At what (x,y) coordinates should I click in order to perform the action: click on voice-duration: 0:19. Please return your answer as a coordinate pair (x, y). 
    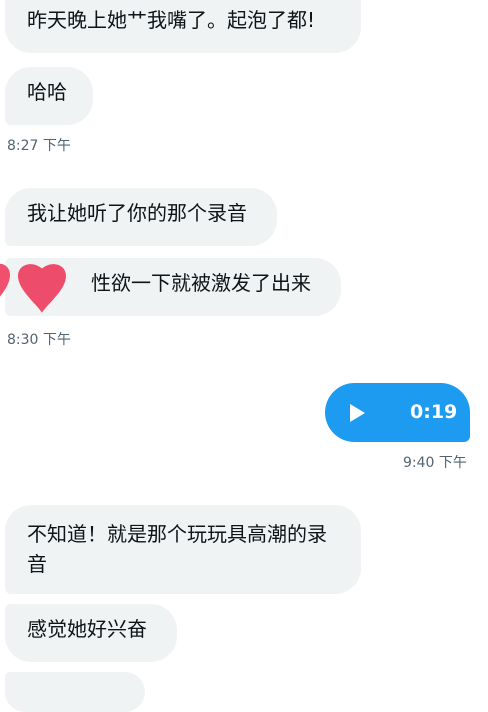
    Looking at the image, I should click on (434, 412).